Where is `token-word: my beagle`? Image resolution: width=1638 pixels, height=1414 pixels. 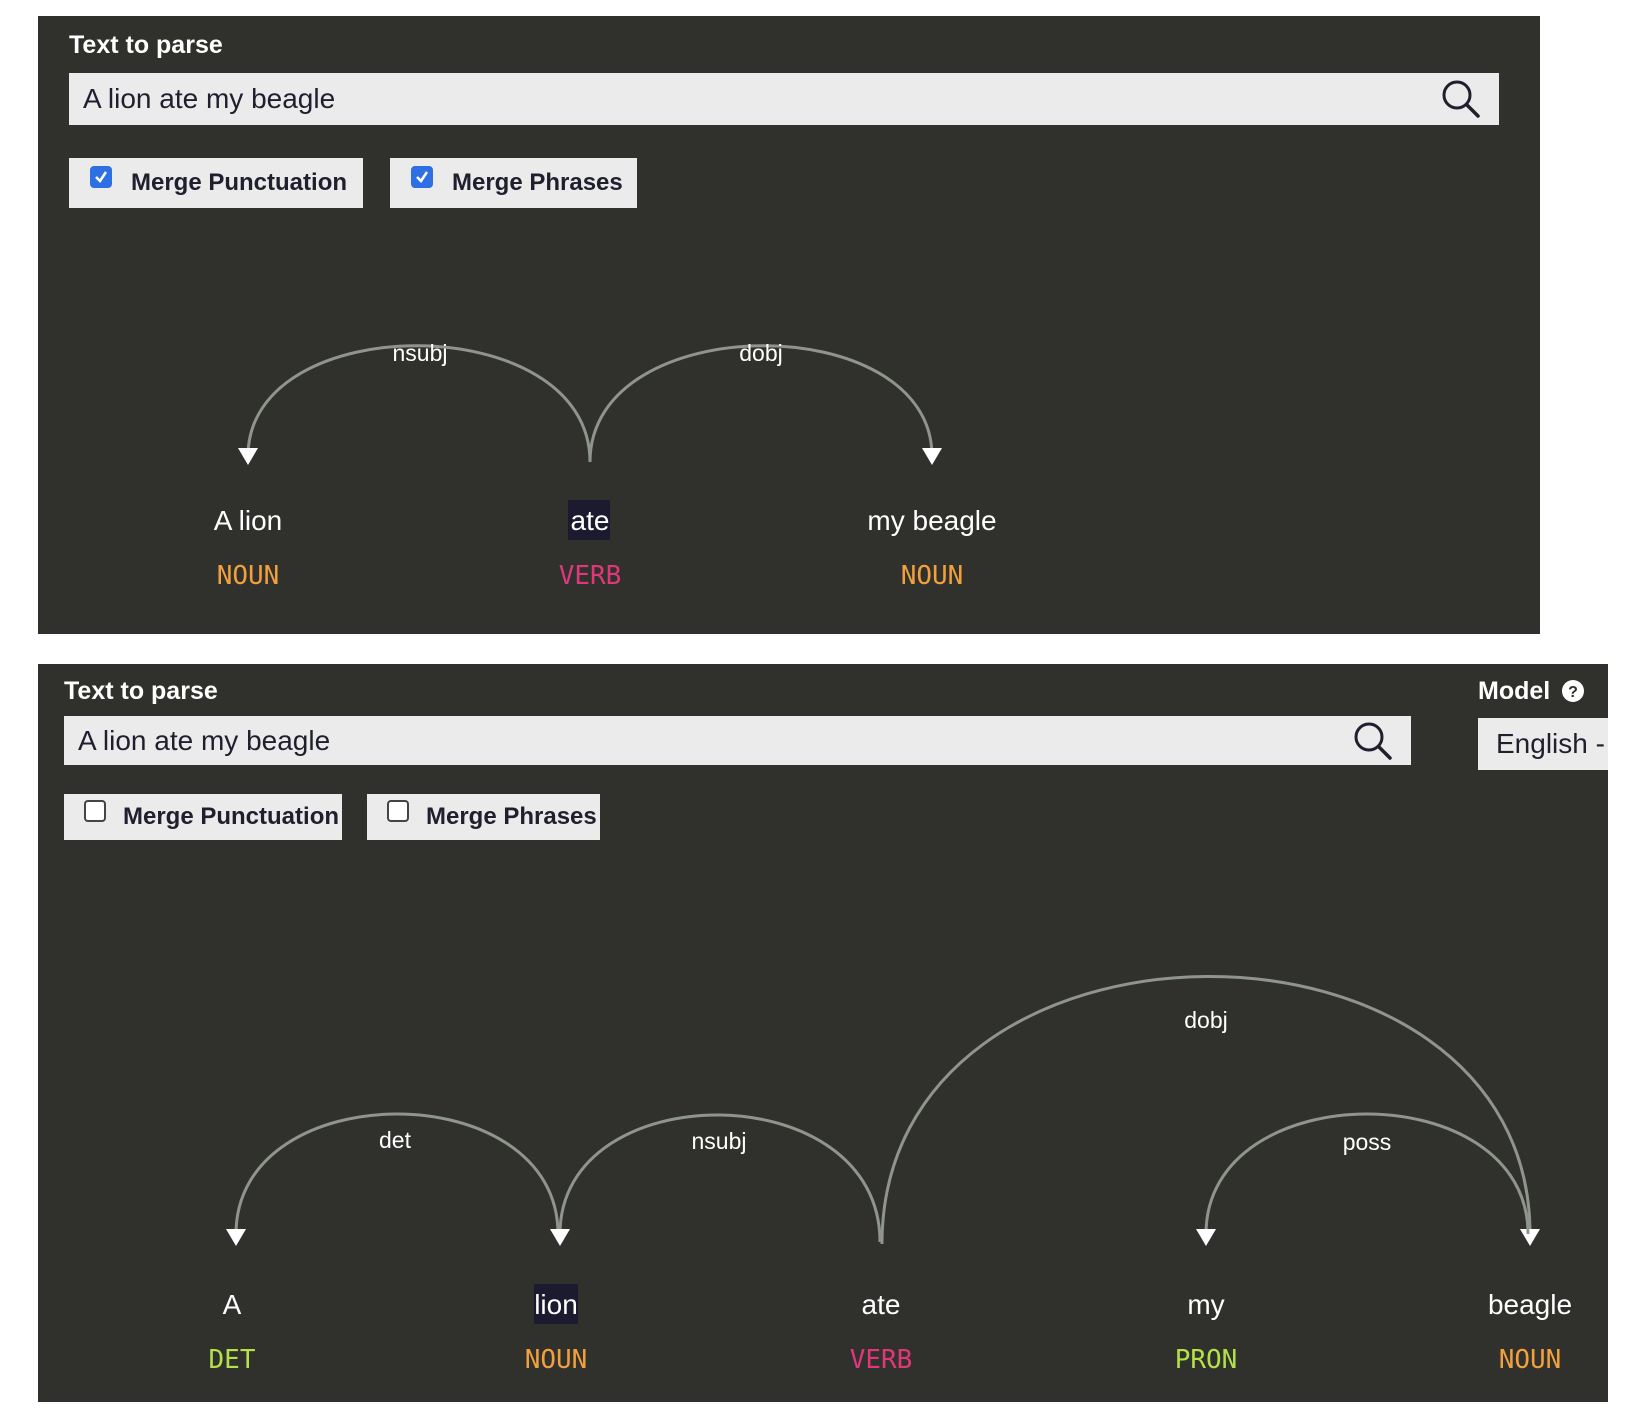 token-word: my beagle is located at coordinates (931, 520).